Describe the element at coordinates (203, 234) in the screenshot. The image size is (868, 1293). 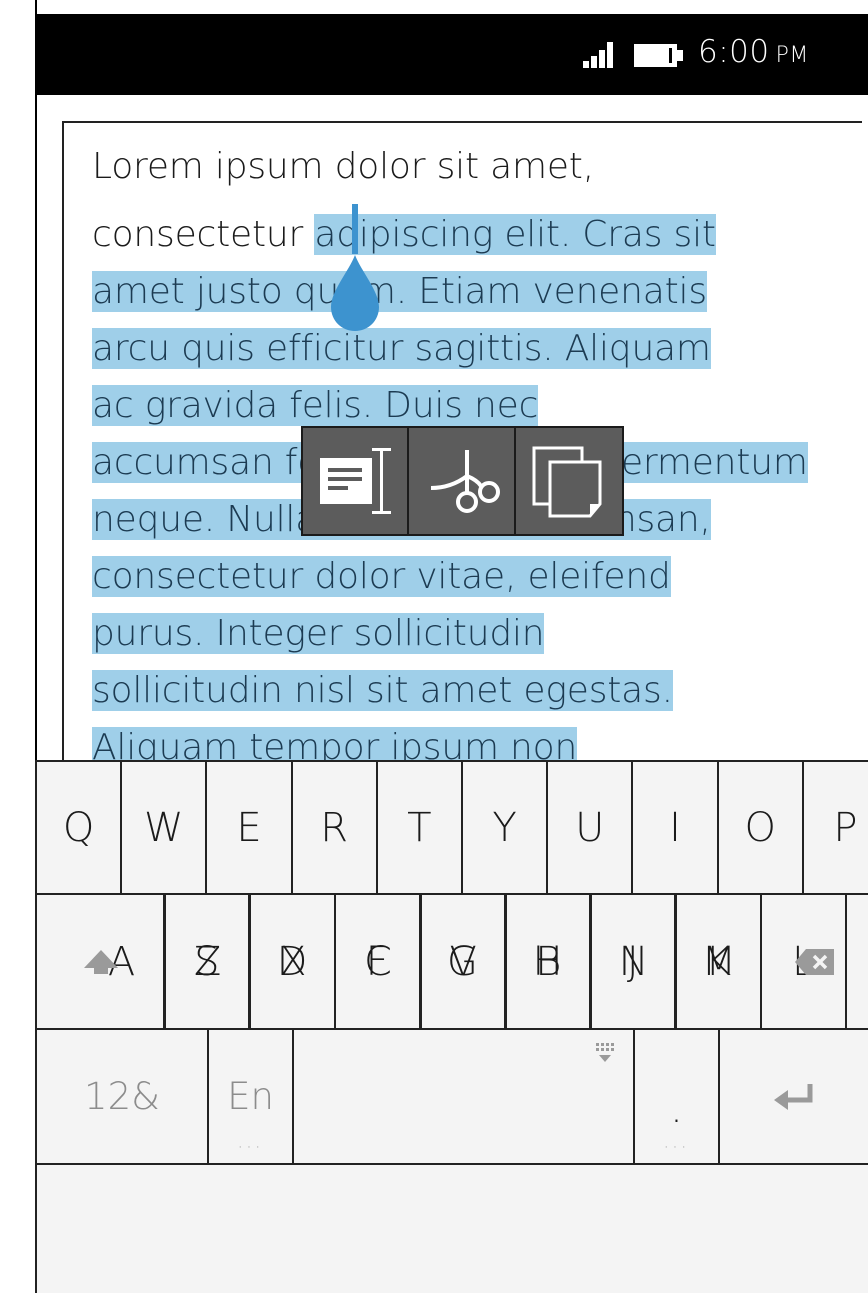
I see `plain-text: consectetur` at that location.